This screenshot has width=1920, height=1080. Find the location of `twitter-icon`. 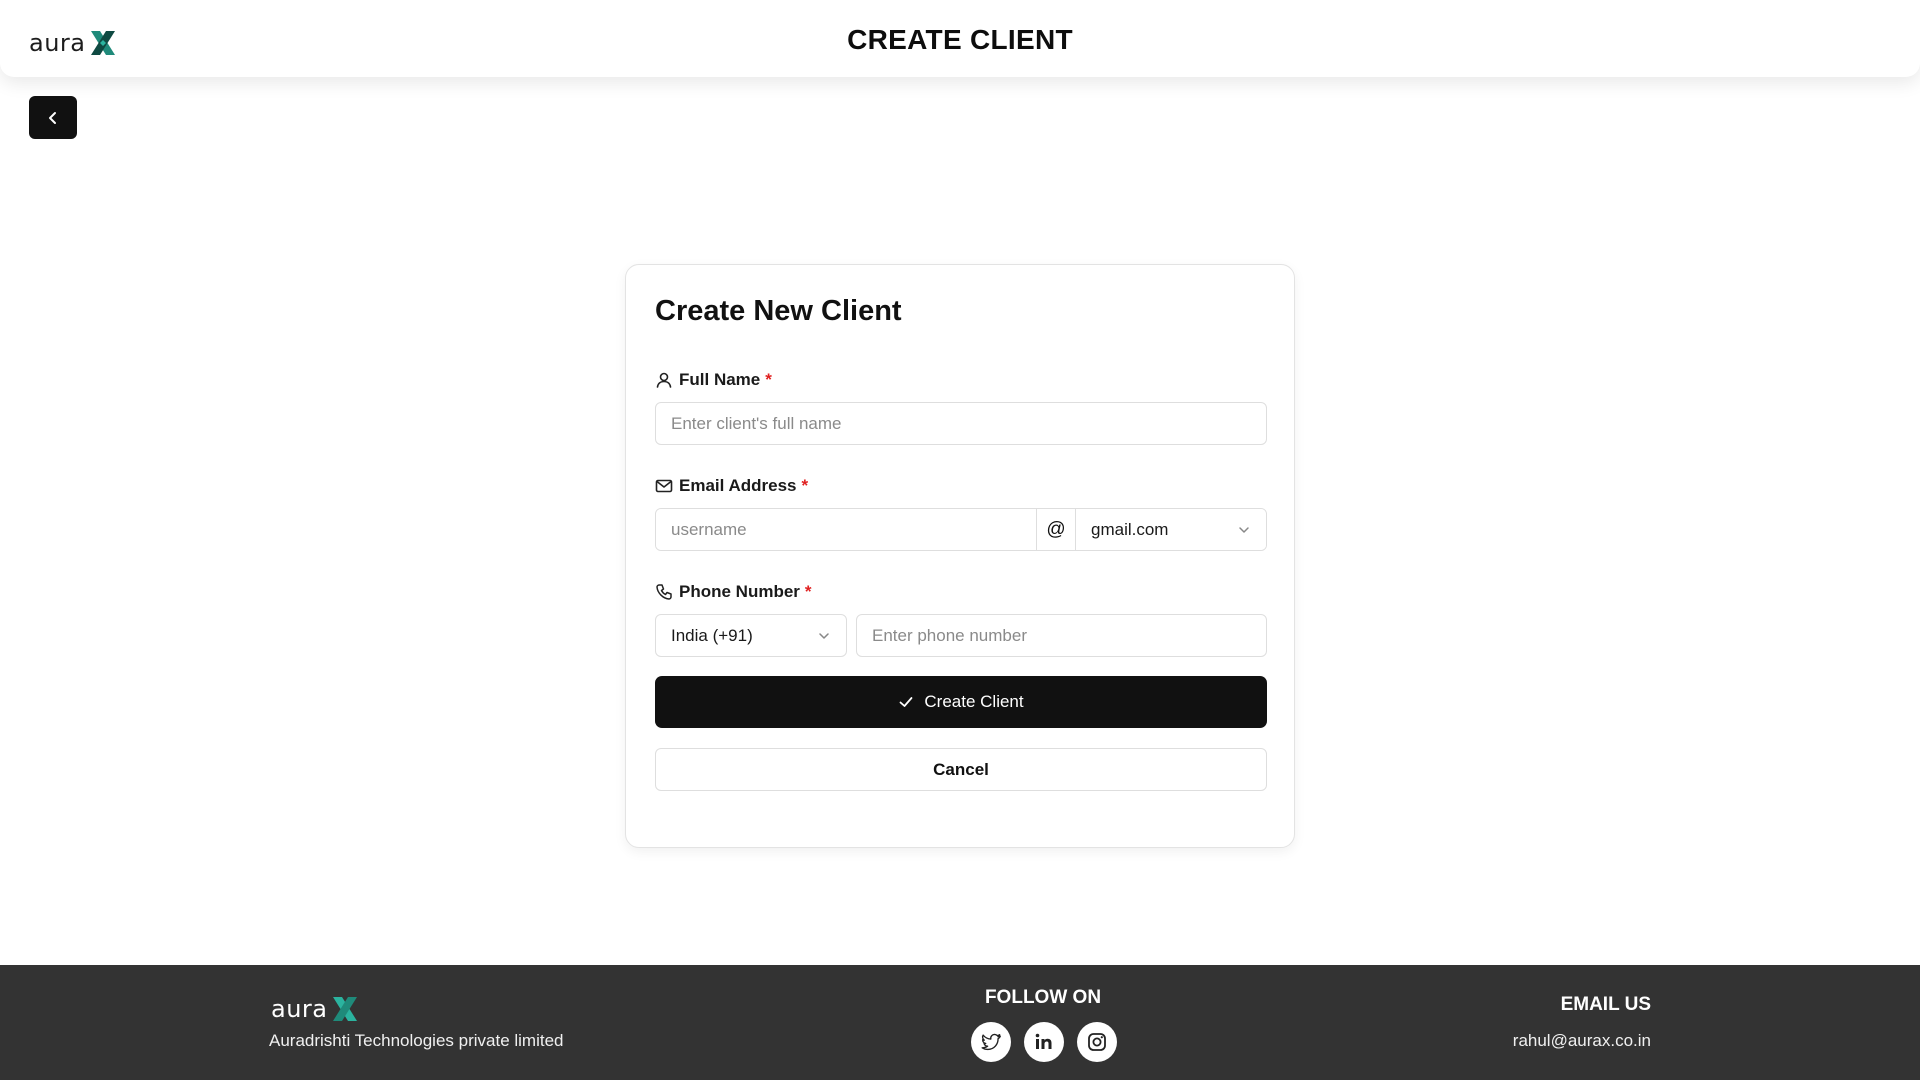

twitter-icon is located at coordinates (991, 1042).